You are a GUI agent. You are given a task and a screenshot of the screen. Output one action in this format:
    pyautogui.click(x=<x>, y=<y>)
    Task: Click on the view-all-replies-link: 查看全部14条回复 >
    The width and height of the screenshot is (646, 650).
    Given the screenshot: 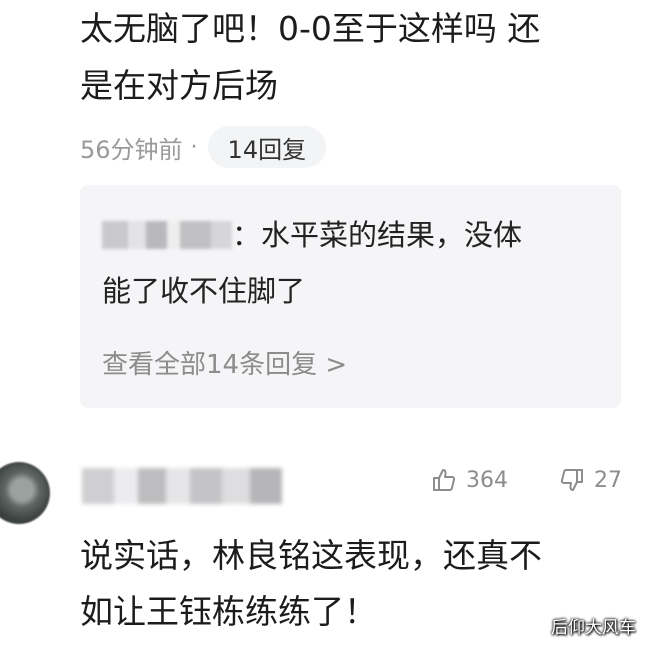 What is the action you would take?
    pyautogui.click(x=224, y=365)
    